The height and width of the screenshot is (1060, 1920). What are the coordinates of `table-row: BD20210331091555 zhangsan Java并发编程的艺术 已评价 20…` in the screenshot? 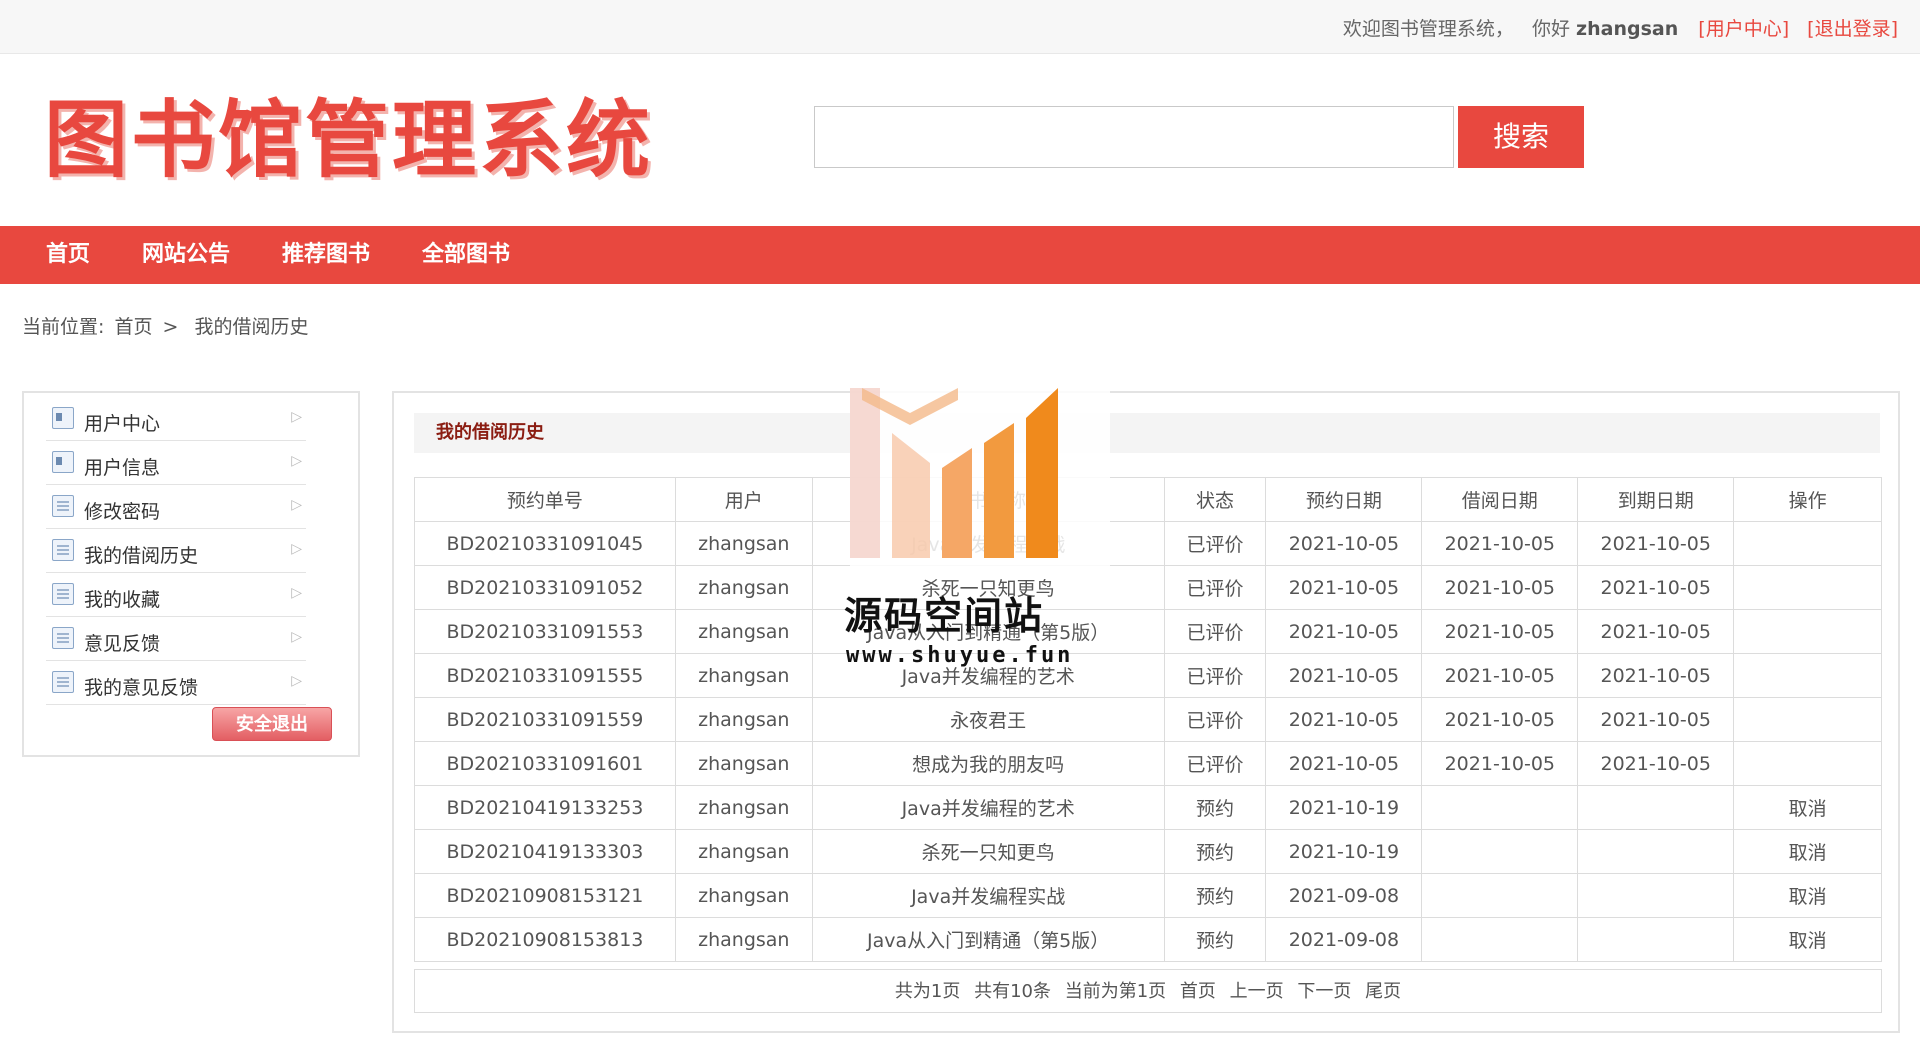 It's located at (1148, 675).